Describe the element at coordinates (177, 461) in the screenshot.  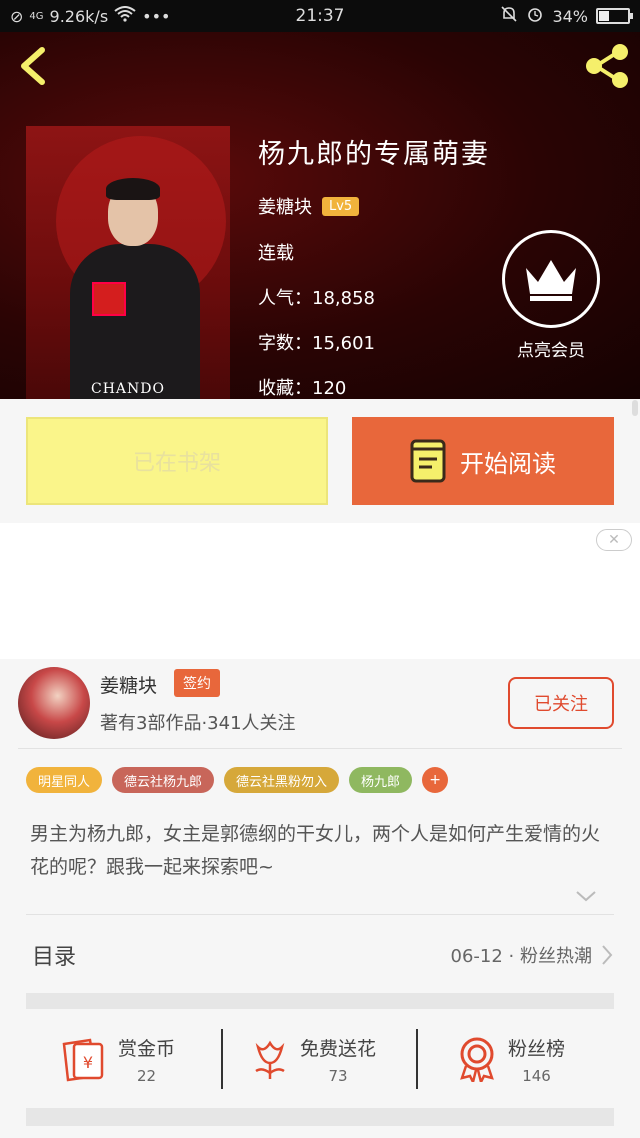
I see `in-shelf-button: 已在书架` at that location.